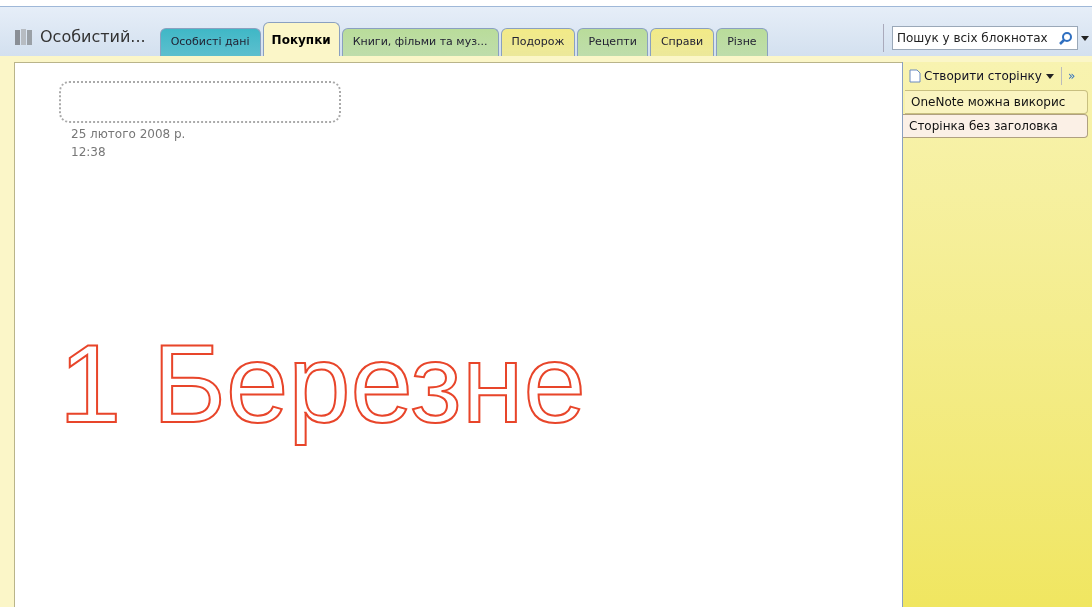 Image resolution: width=1092 pixels, height=607 pixels. What do you see at coordinates (89, 152) in the screenshot?
I see `page-time: 12:38` at bounding box center [89, 152].